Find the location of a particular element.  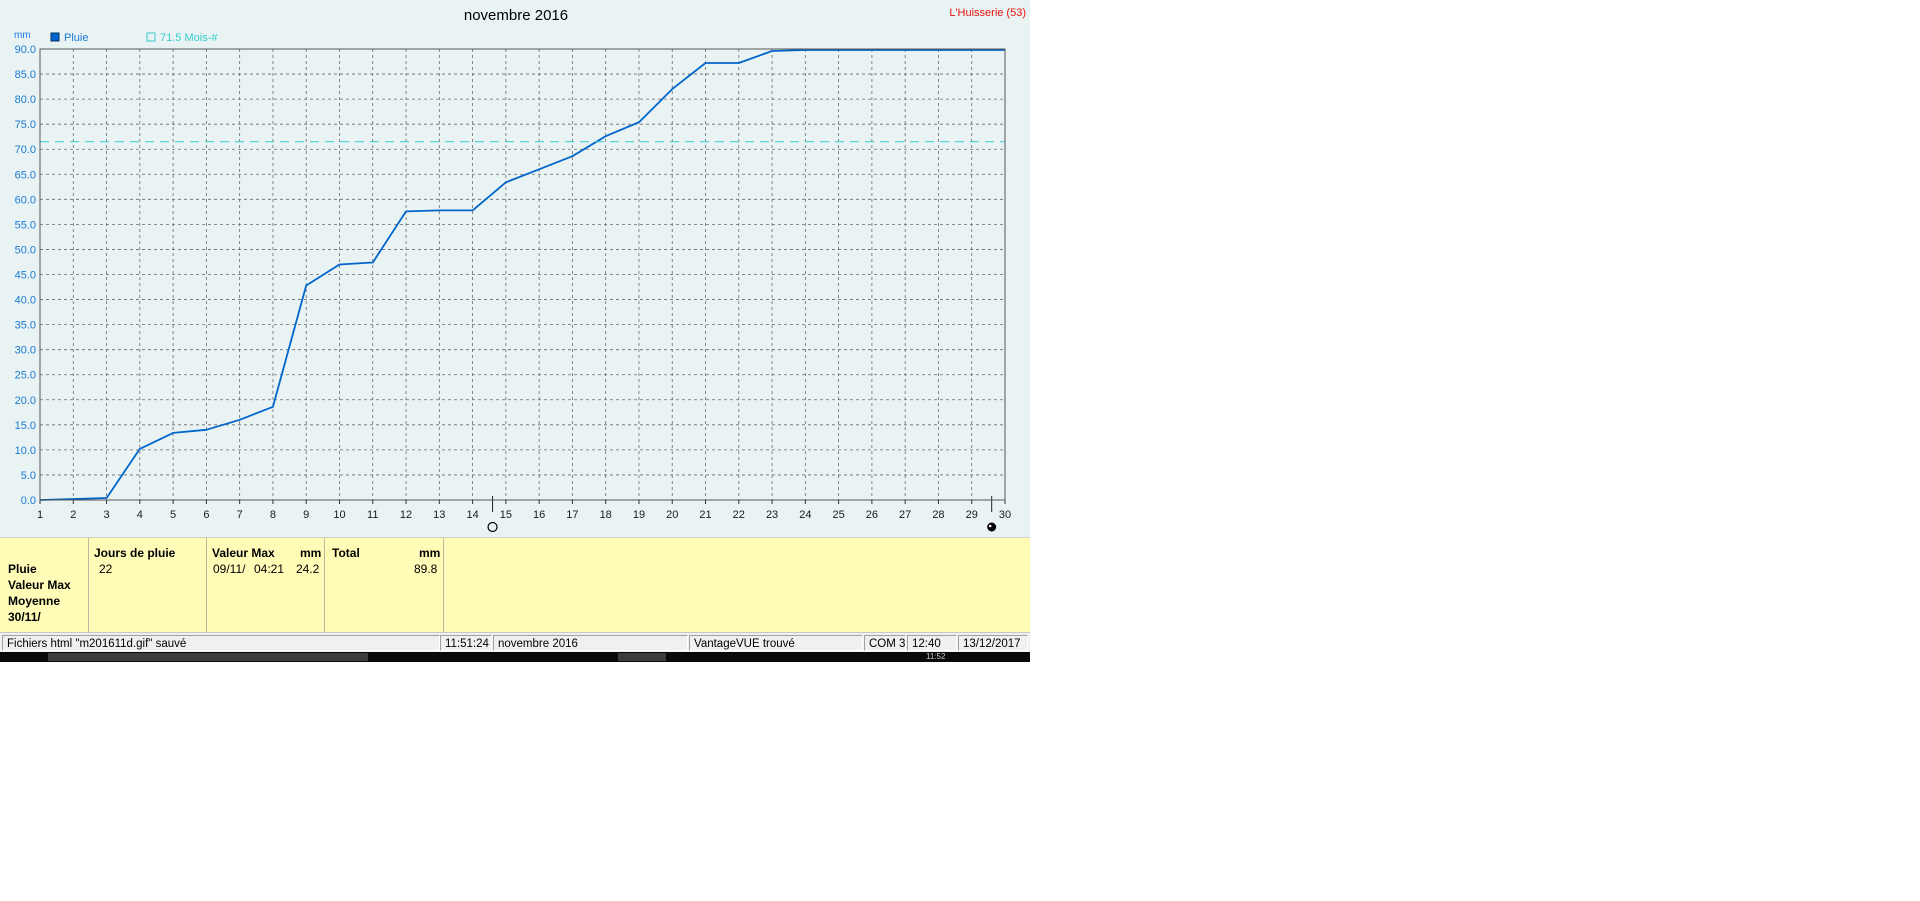

row-label-moyenne: Moyenne is located at coordinates (34, 601).